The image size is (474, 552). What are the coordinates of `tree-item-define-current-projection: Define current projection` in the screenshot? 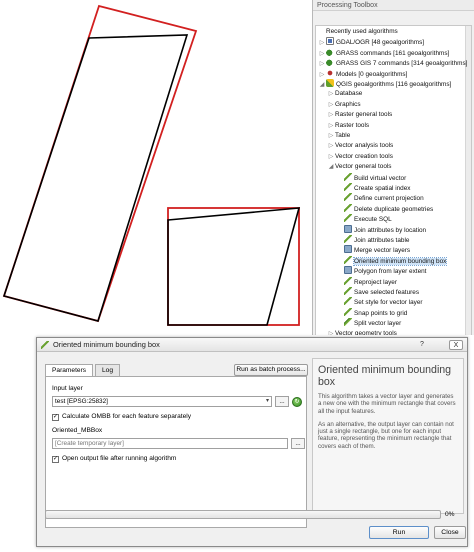 It's located at (380, 198).